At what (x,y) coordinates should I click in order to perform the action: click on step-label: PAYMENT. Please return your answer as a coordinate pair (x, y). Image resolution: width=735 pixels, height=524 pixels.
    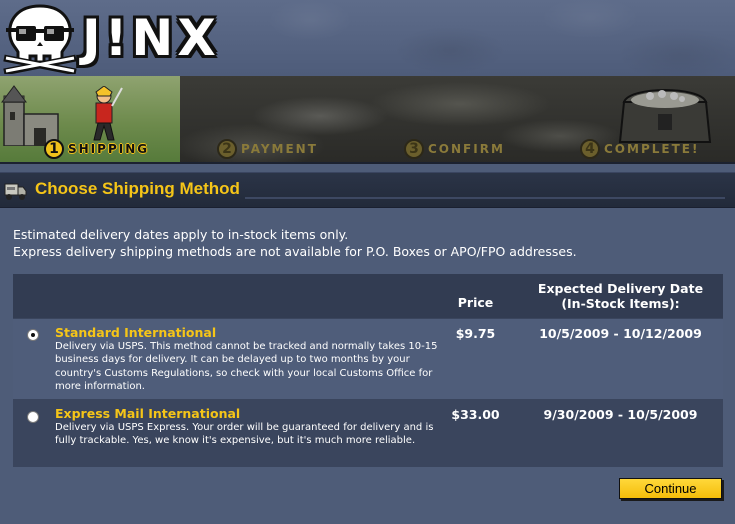
    Looking at the image, I should click on (279, 149).